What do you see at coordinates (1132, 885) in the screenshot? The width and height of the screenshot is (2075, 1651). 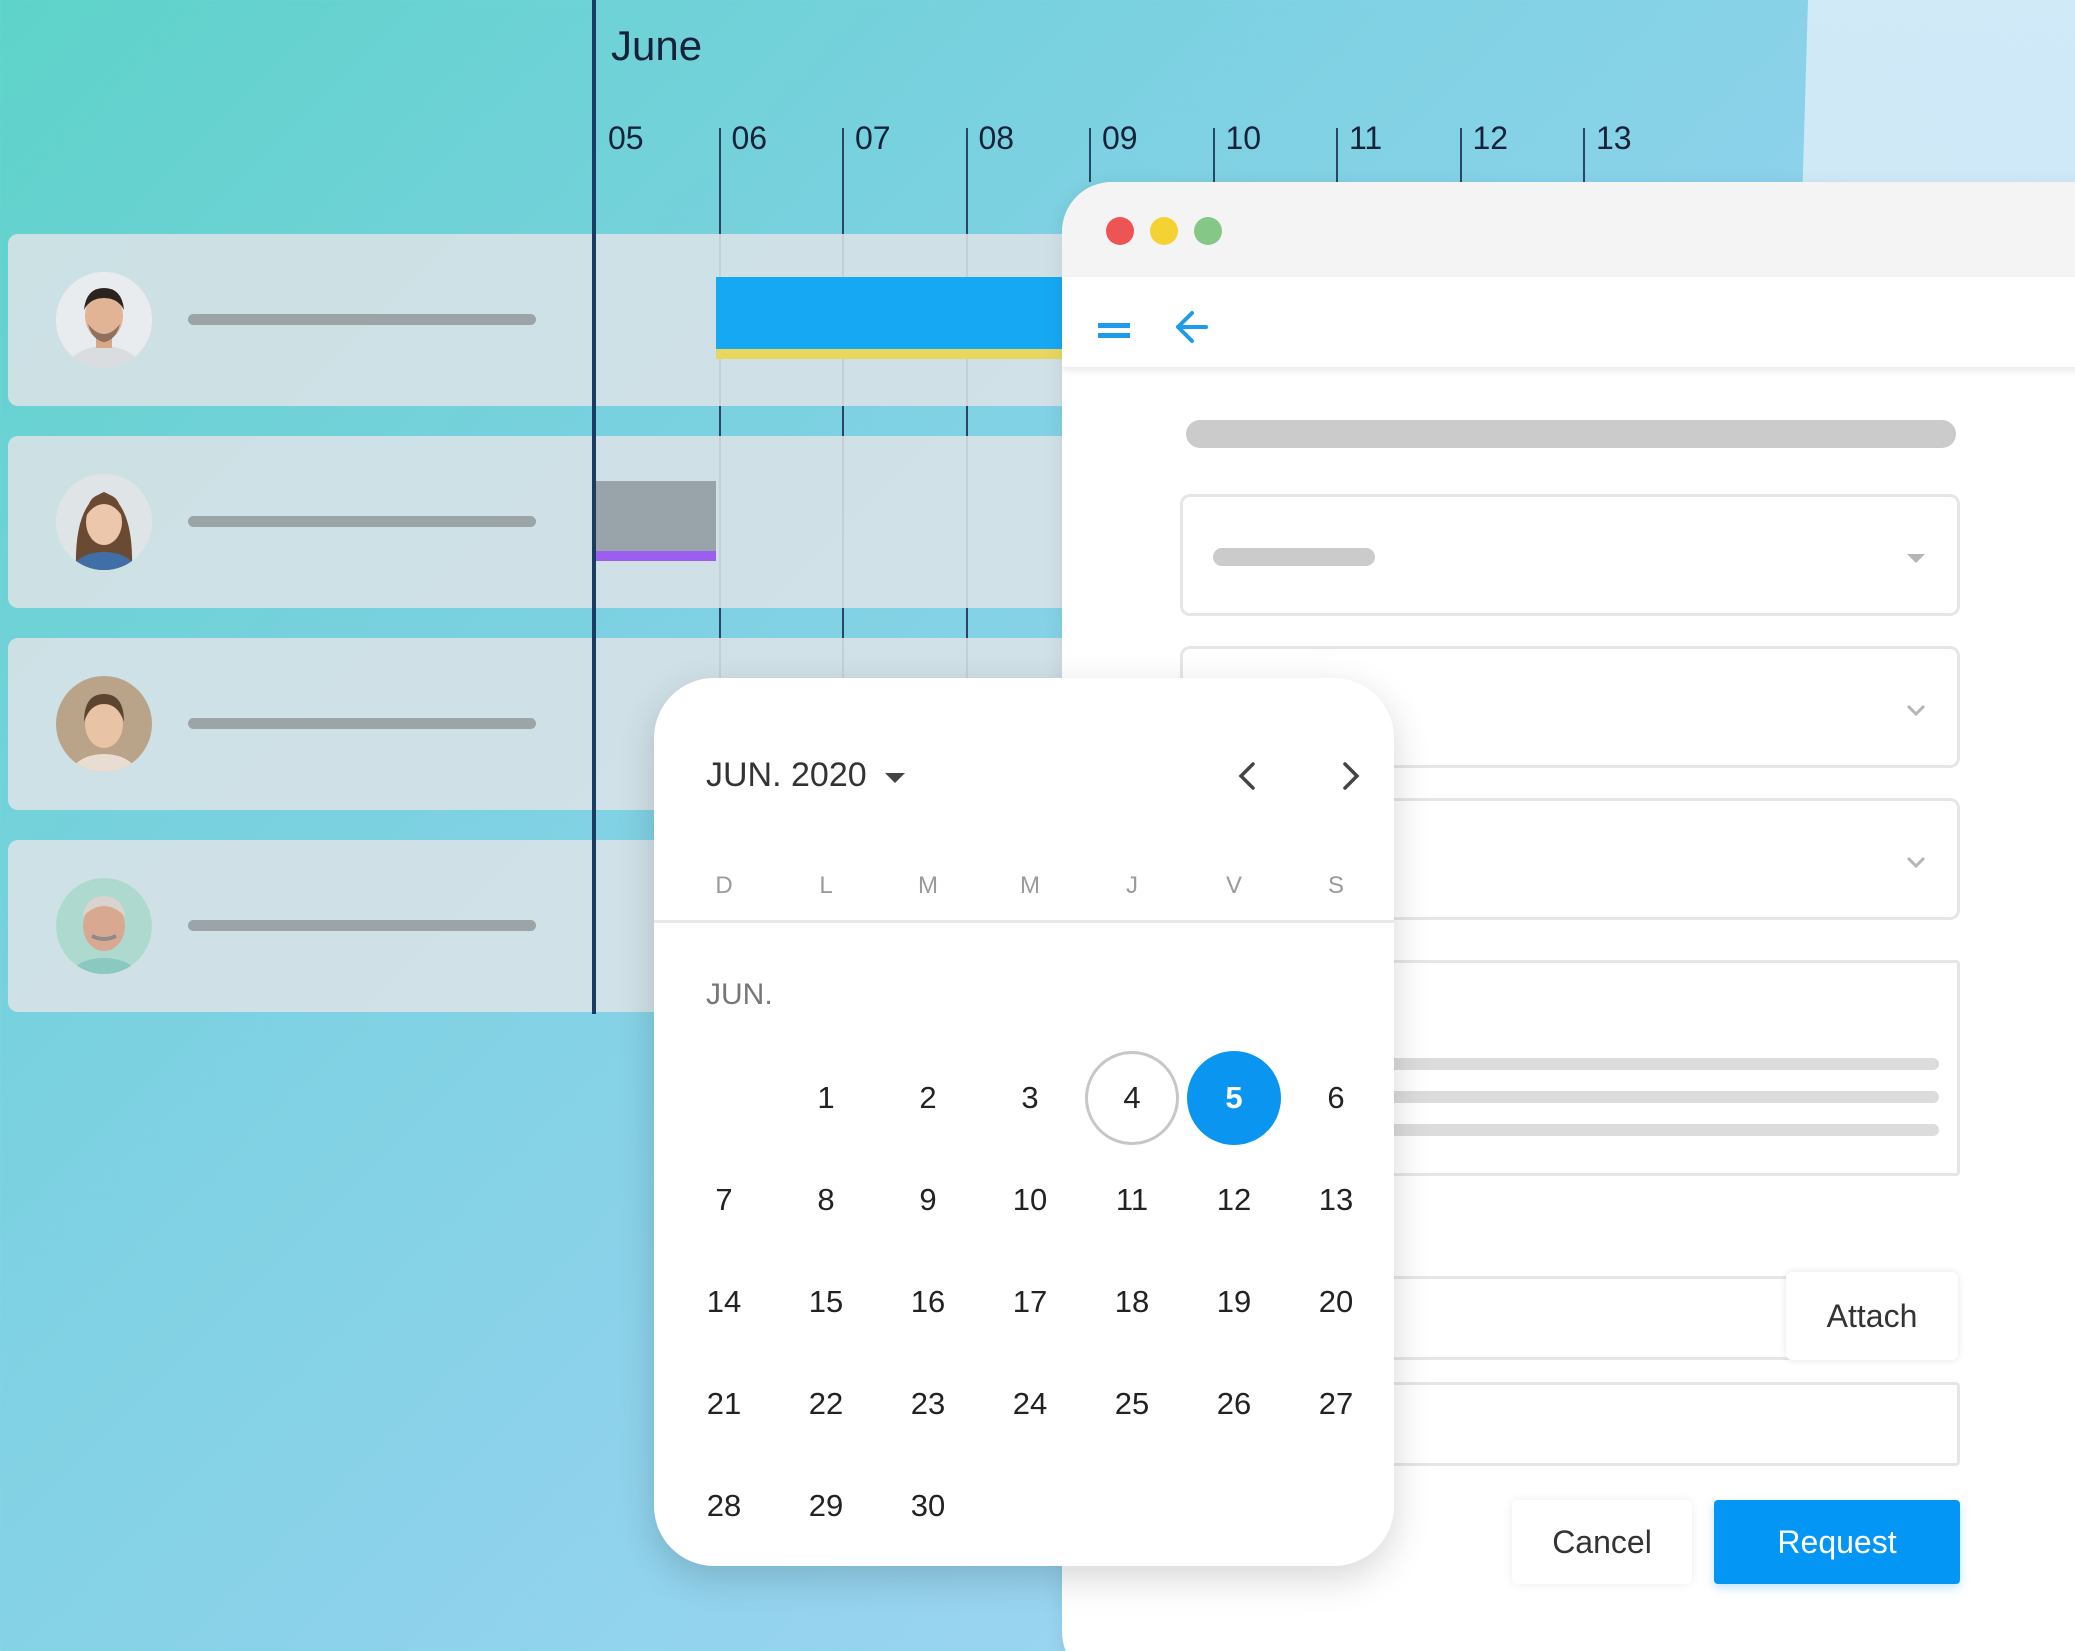 I see `weekday-label: J` at bounding box center [1132, 885].